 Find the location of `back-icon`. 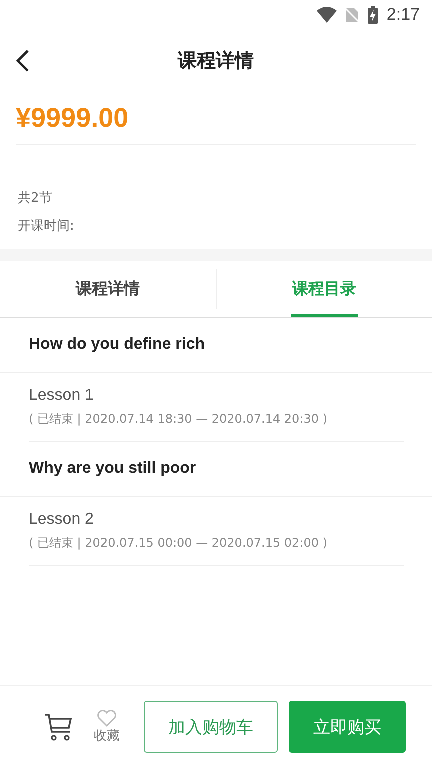

back-icon is located at coordinates (23, 61).